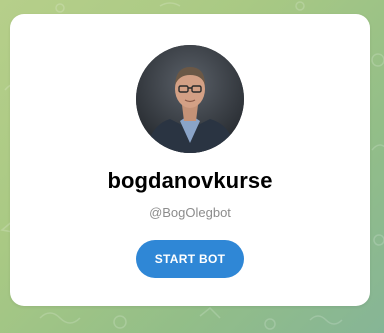 This screenshot has width=384, height=333. I want to click on bot-avatar, so click(190, 99).